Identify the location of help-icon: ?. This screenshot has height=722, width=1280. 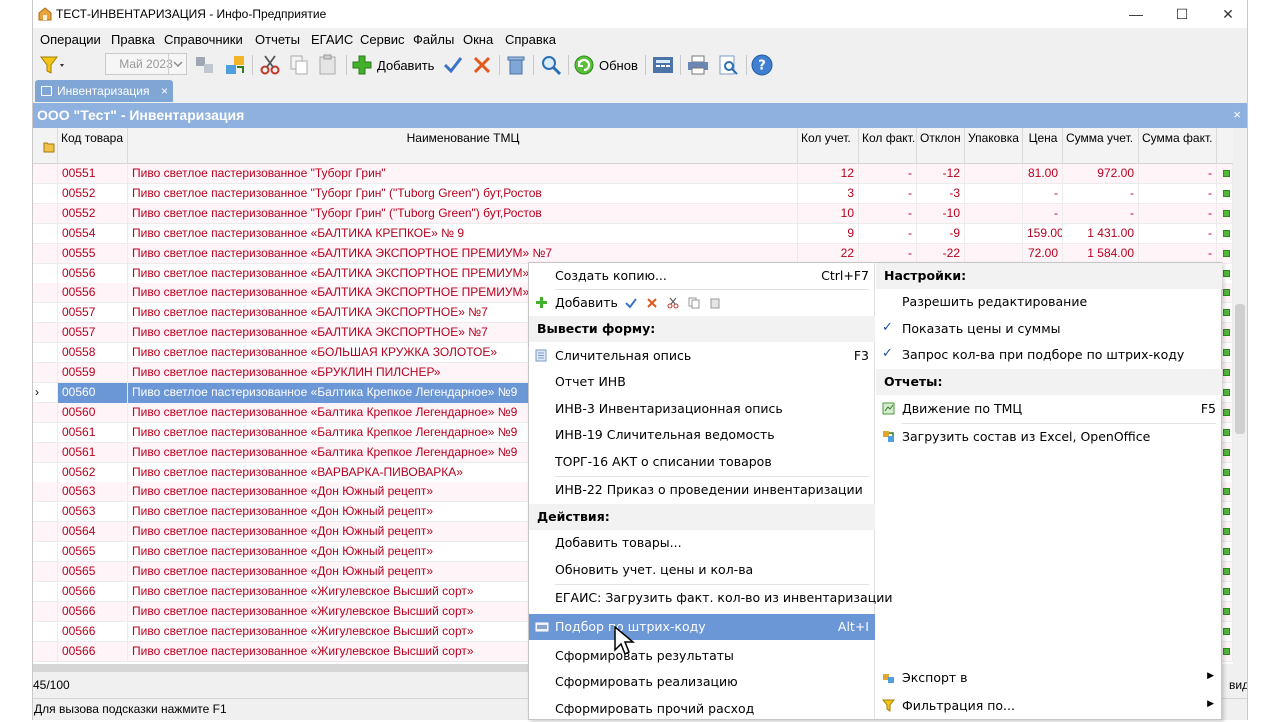
(762, 65).